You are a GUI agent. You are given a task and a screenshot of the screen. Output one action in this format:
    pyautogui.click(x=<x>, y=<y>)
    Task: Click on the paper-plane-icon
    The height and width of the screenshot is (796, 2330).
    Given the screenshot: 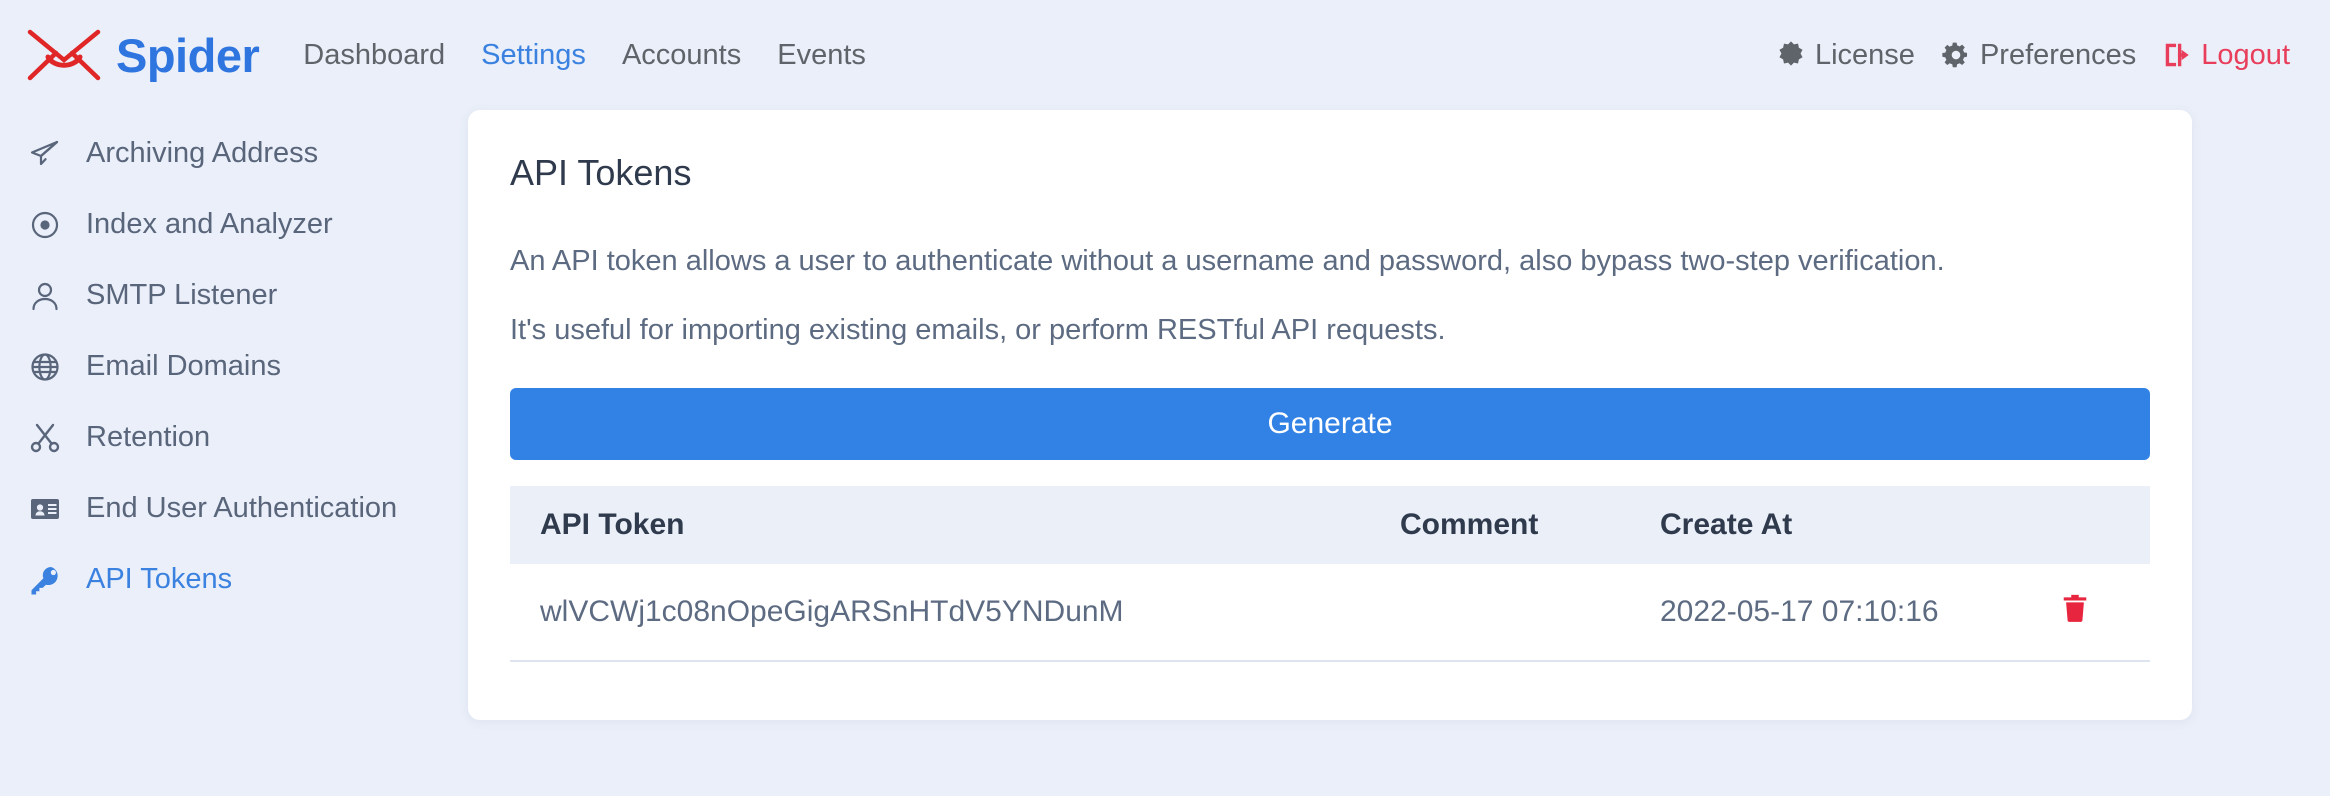 What is the action you would take?
    pyautogui.click(x=45, y=154)
    